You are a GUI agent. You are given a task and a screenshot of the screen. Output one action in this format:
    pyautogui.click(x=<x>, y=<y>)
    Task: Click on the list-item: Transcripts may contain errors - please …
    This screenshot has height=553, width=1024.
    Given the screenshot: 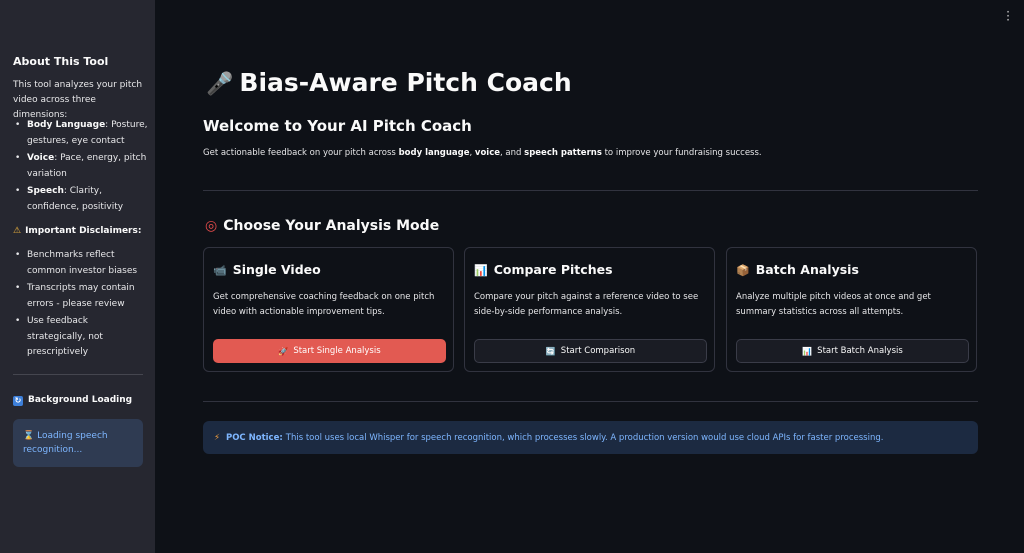 What is the action you would take?
    pyautogui.click(x=80, y=296)
    